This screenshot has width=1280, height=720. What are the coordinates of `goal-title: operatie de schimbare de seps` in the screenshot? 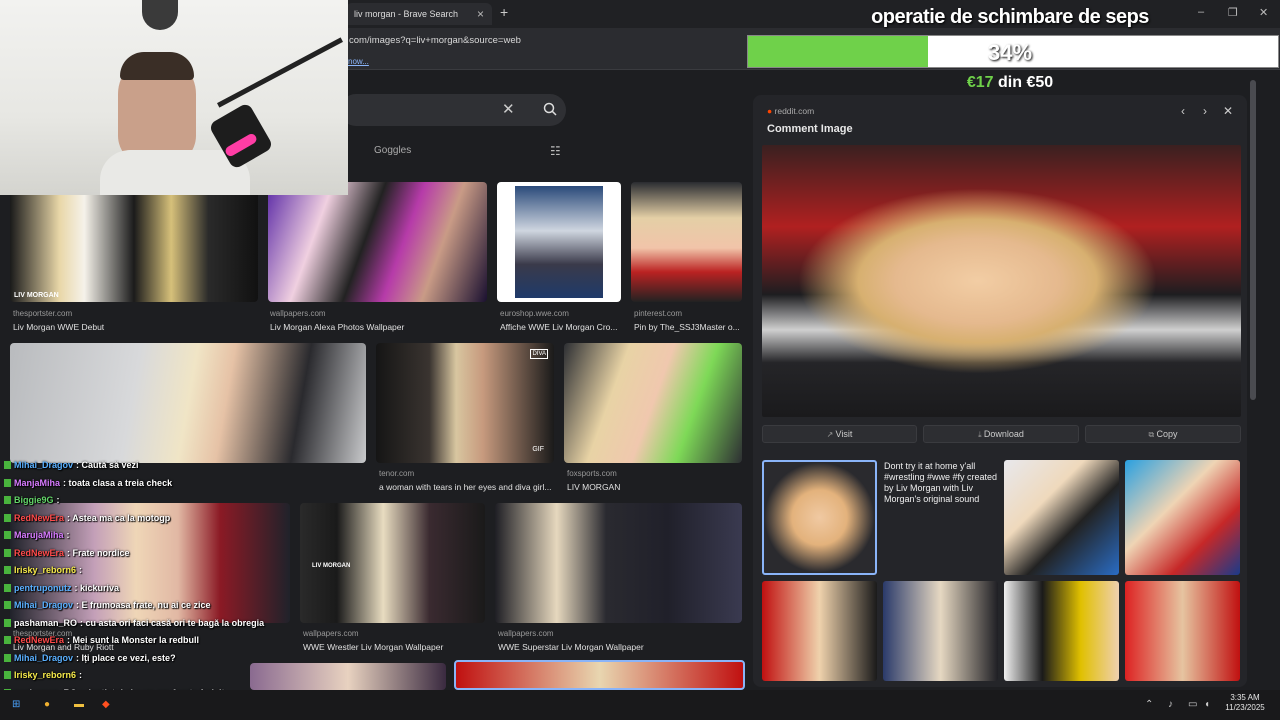 It's located at (1010, 17).